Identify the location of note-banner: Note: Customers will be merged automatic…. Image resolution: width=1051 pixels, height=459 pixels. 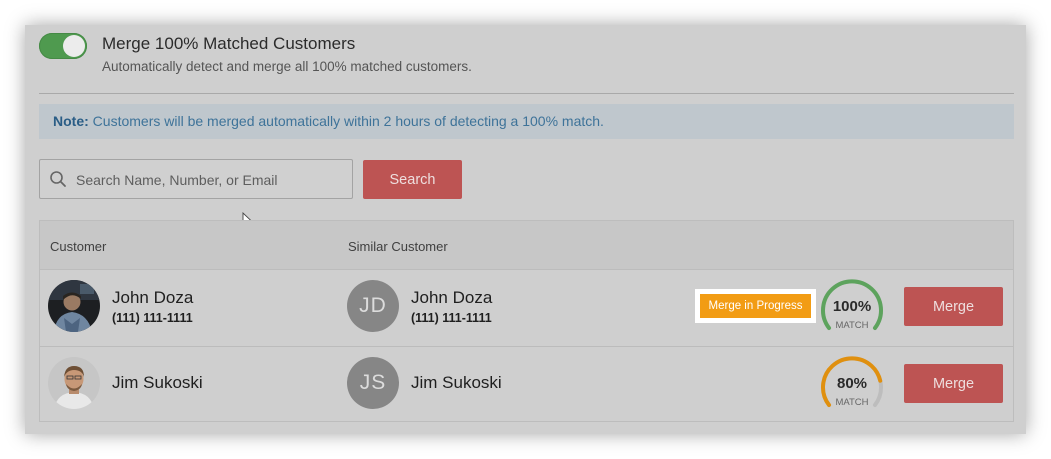
(526, 121).